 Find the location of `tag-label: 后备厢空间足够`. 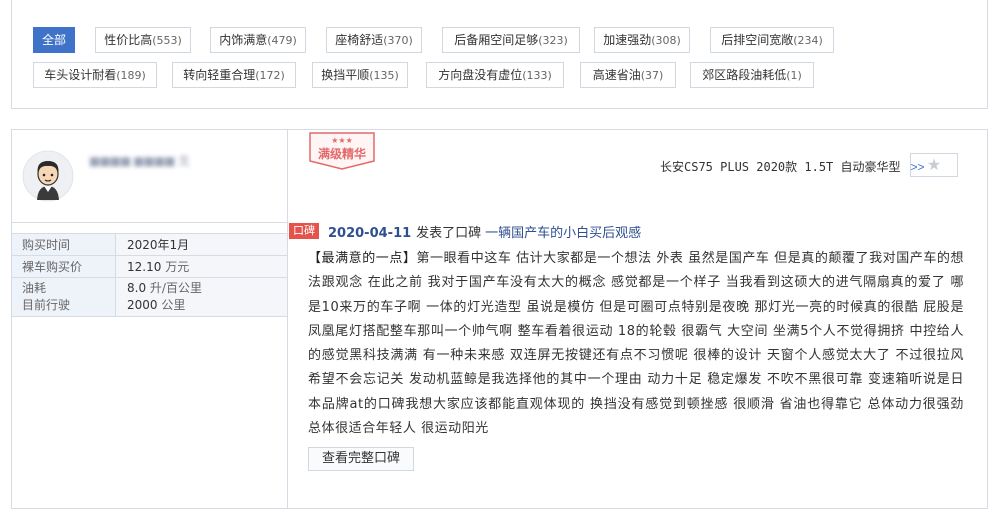

tag-label: 后备厢空间足够 is located at coordinates (496, 40).